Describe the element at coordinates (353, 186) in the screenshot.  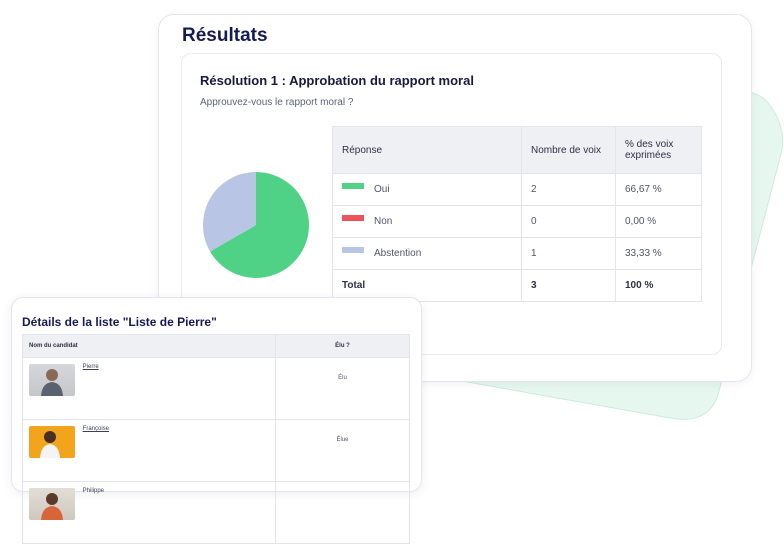
I see `oui-color-swatch` at that location.